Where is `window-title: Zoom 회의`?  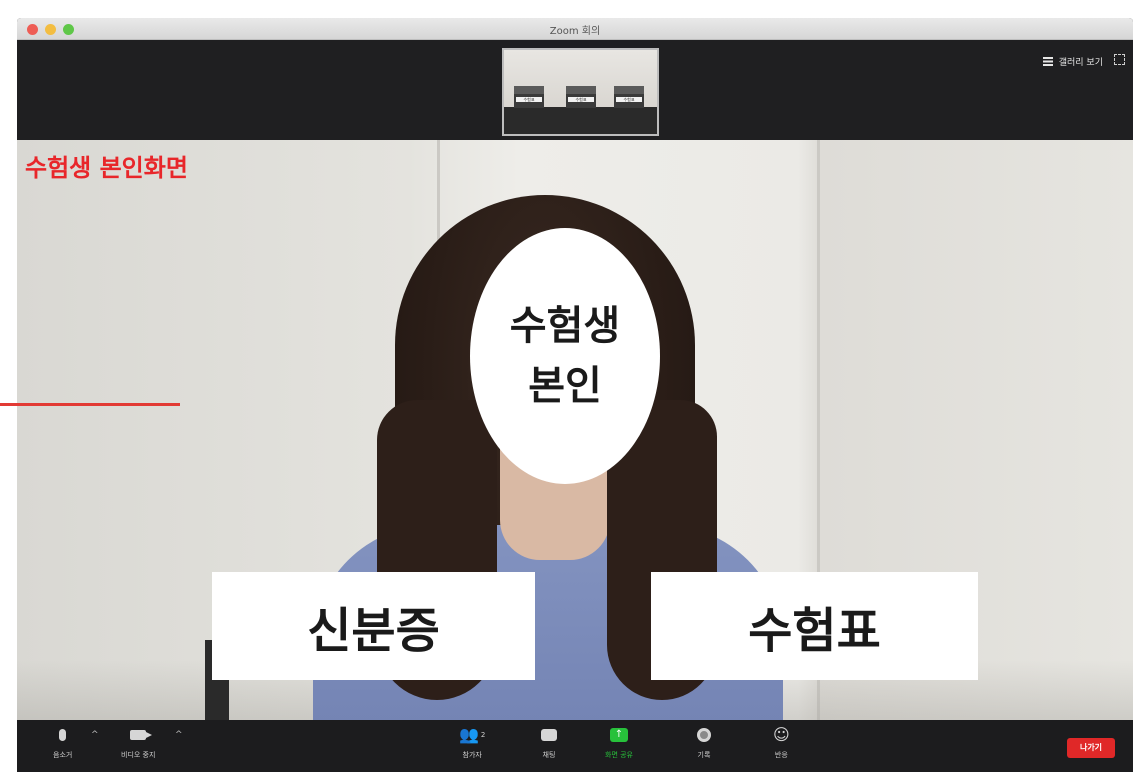
window-title: Zoom 회의 is located at coordinates (575, 31).